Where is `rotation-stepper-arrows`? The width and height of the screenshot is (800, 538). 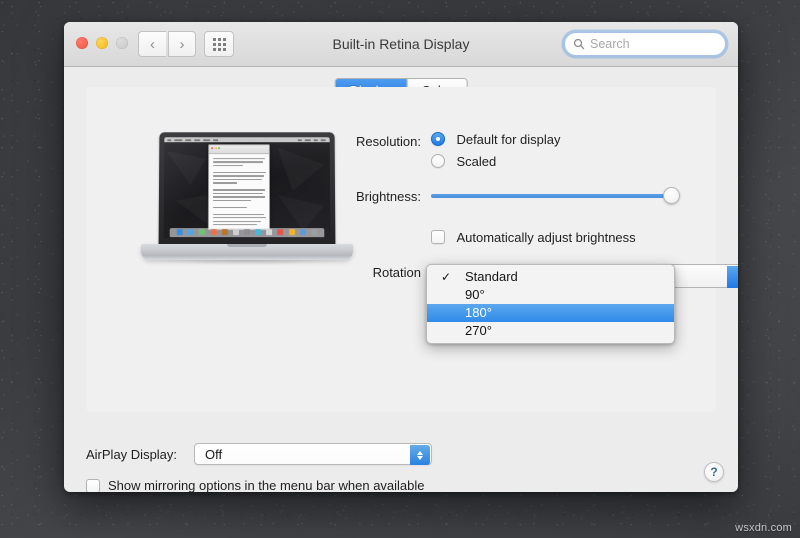
rotation-stepper-arrows is located at coordinates (732, 277).